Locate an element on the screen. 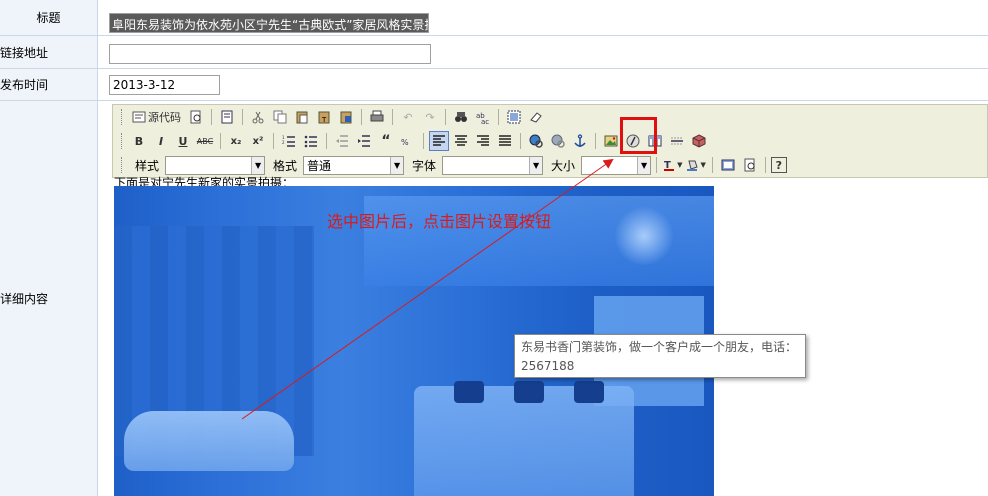 This screenshot has width=988, height=496. link-button is located at coordinates (536, 141).